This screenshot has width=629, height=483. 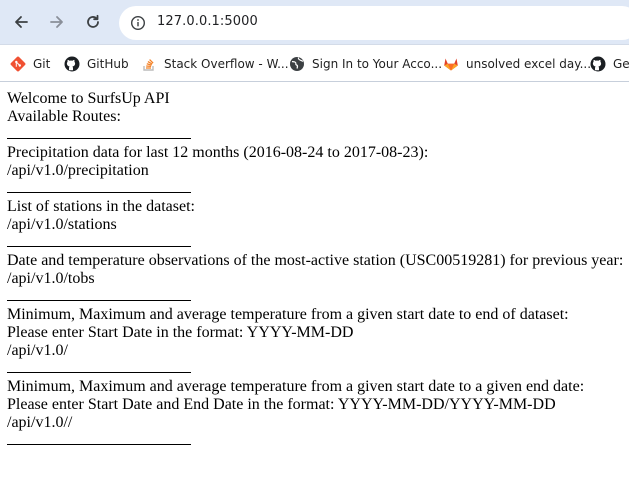 I want to click on stackoverflow-icon, so click(x=149, y=64).